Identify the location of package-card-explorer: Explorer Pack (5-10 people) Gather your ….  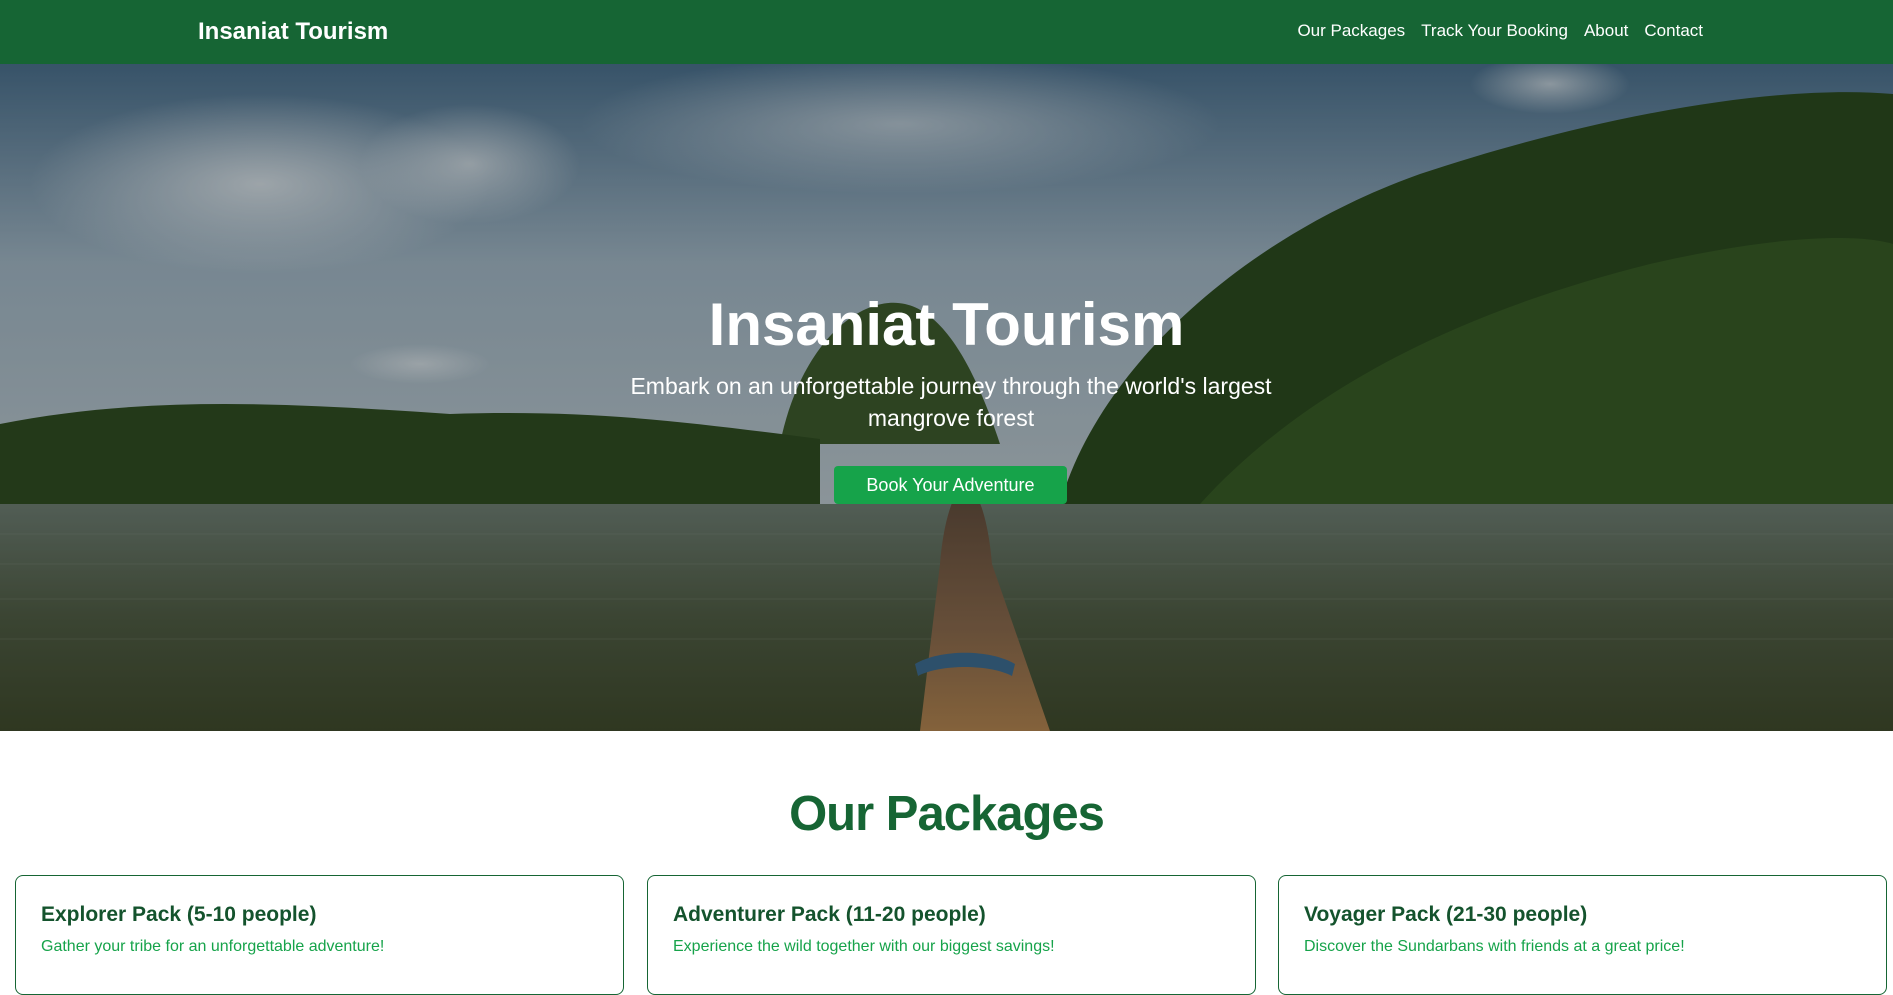
(319, 935).